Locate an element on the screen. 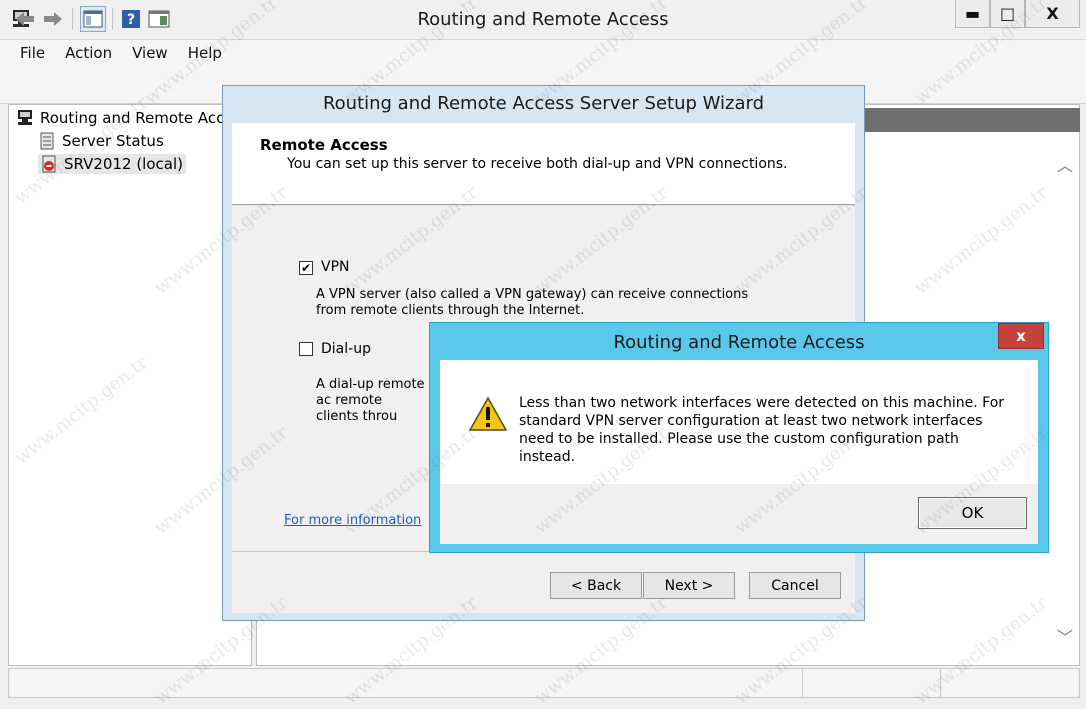 The height and width of the screenshot is (709, 1086). tree-root: Routing and Remote Access is located at coordinates (128, 118).